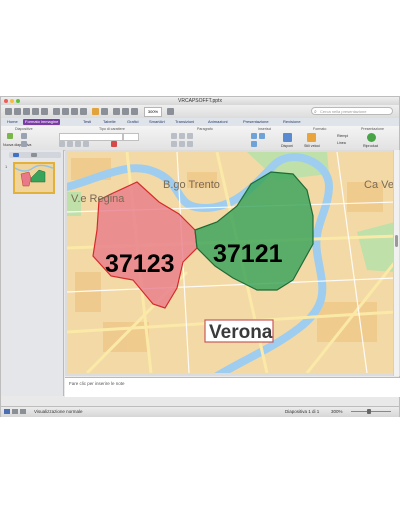 This screenshot has height=517, width=400. I want to click on italic-icon, so click(70, 144).